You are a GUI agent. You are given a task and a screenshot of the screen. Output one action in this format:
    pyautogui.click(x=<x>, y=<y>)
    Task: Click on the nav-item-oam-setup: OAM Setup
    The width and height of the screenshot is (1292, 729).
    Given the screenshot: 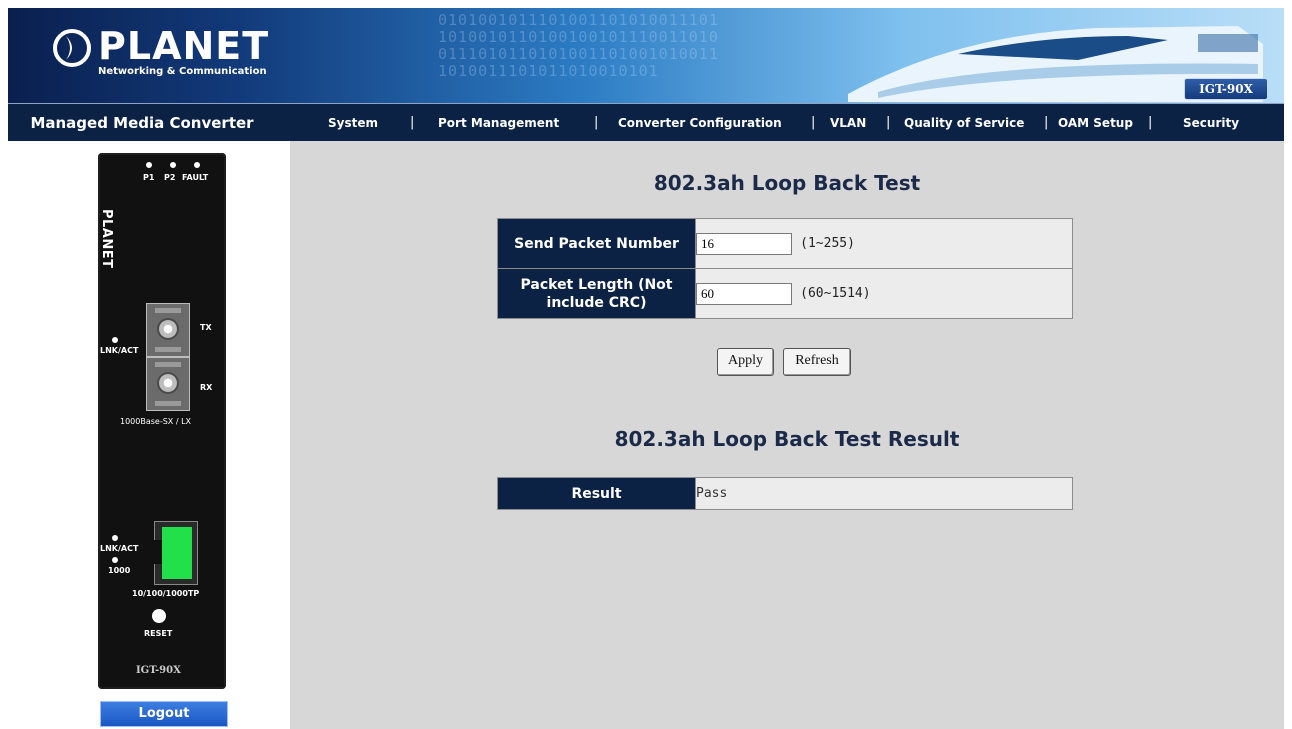 What is the action you would take?
    pyautogui.click(x=1095, y=123)
    